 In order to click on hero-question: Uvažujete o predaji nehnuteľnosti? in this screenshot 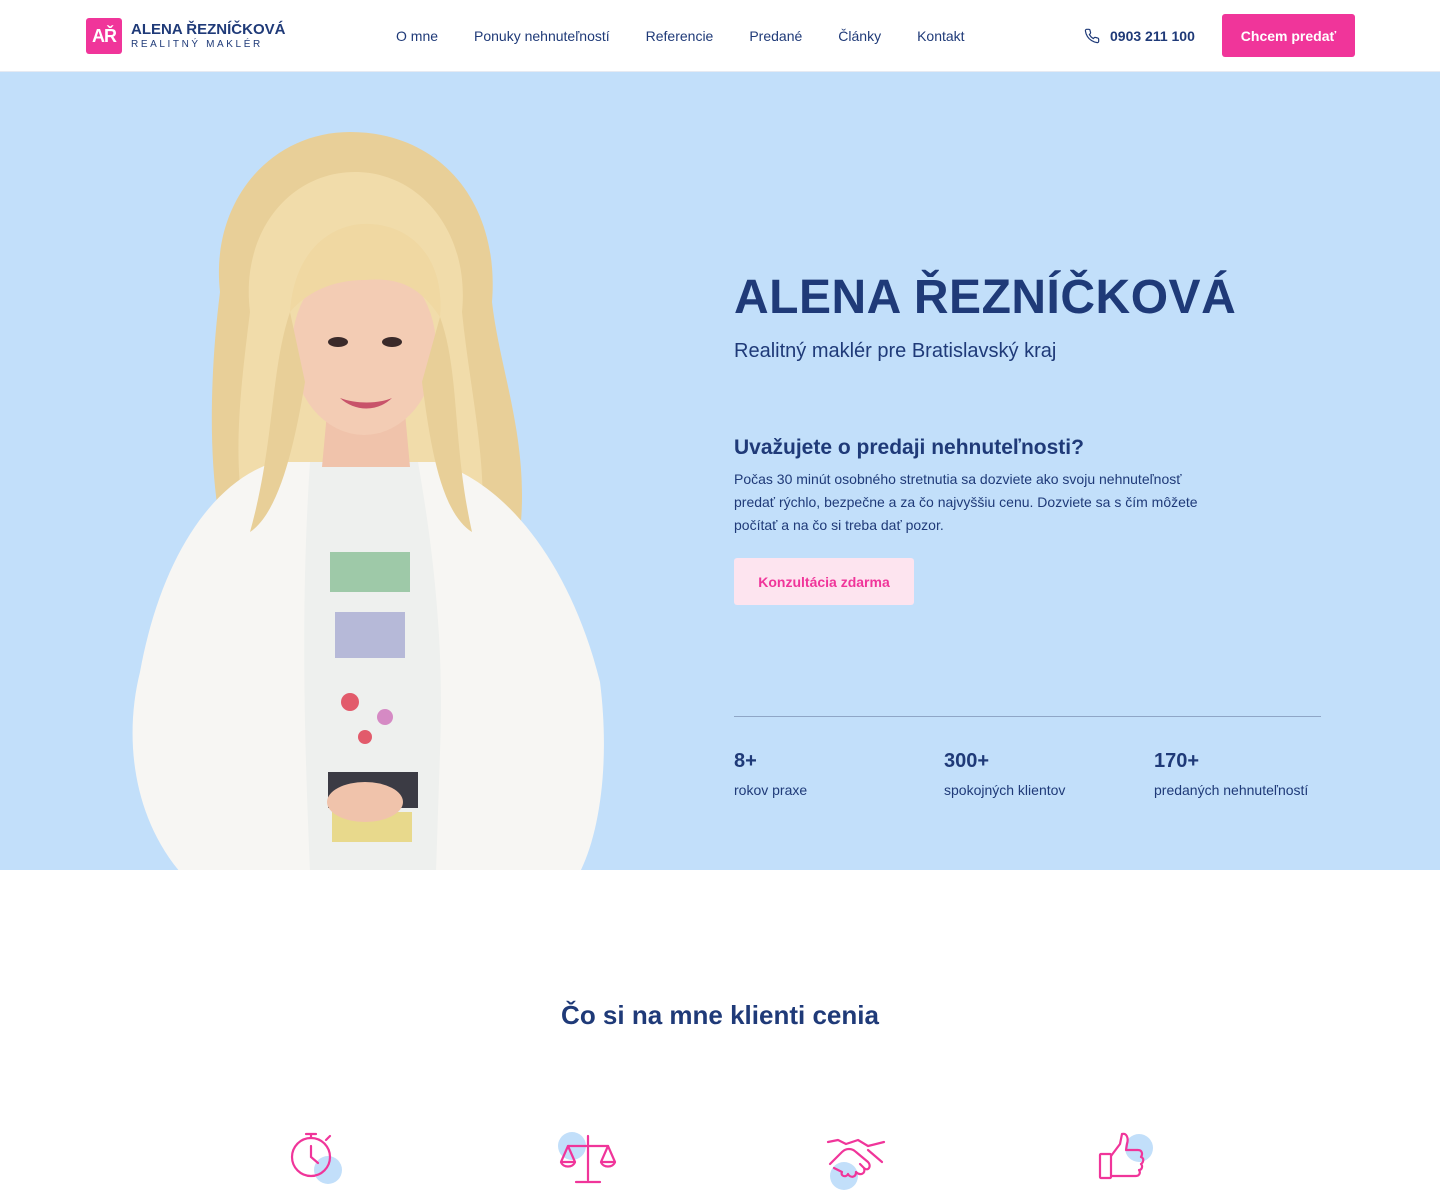, I will do `click(909, 447)`.